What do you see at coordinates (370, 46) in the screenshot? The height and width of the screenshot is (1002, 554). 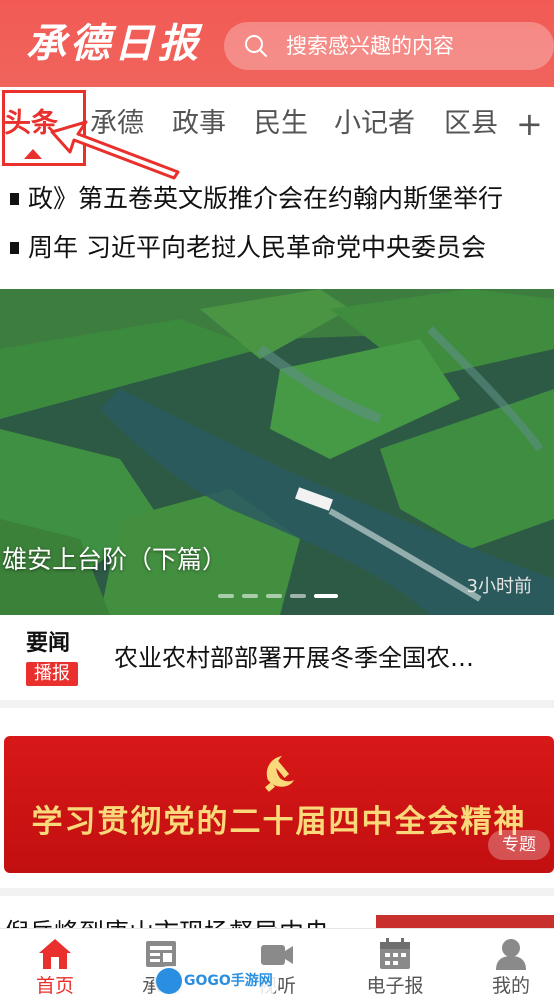 I see `search-placeholder: 搜索感兴趣的内容` at bounding box center [370, 46].